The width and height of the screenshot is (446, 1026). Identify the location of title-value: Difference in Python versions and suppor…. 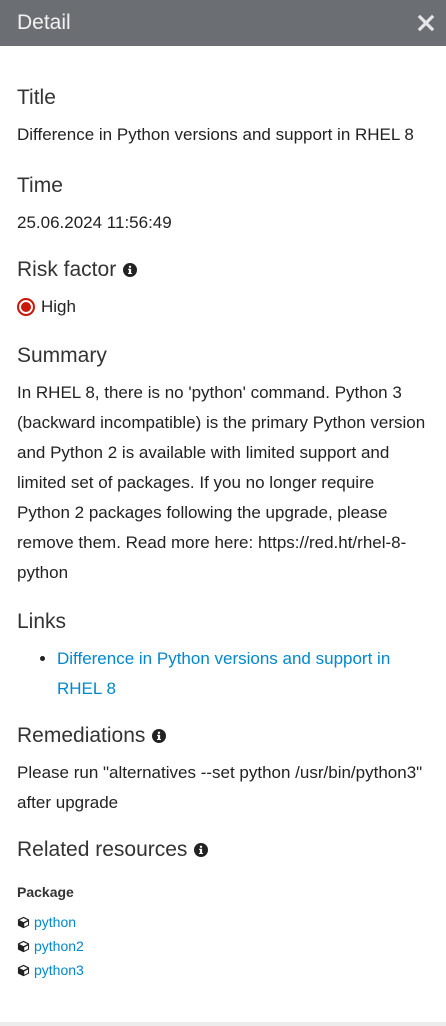
(215, 134).